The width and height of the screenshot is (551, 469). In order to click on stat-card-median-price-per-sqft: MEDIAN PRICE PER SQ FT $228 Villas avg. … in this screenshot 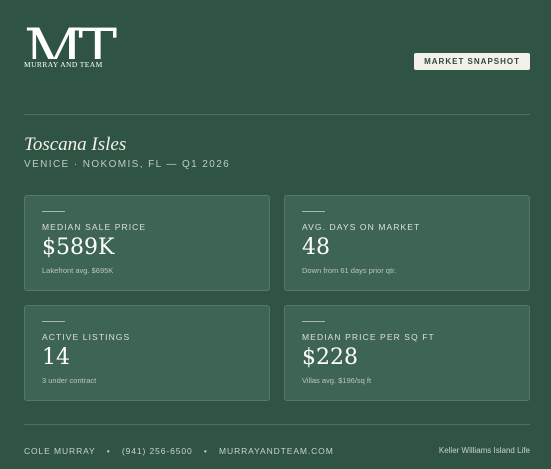, I will do `click(407, 353)`.